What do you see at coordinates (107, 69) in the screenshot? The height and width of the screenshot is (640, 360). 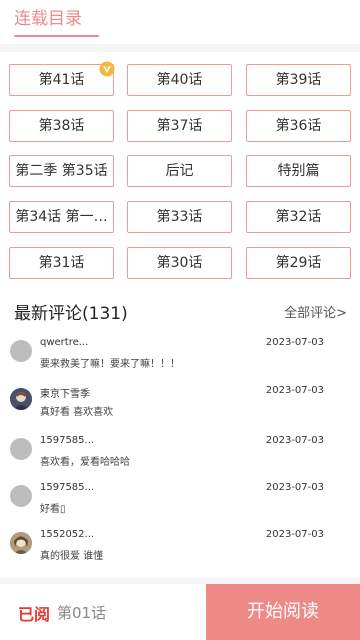 I see `vip-badge-icon` at bounding box center [107, 69].